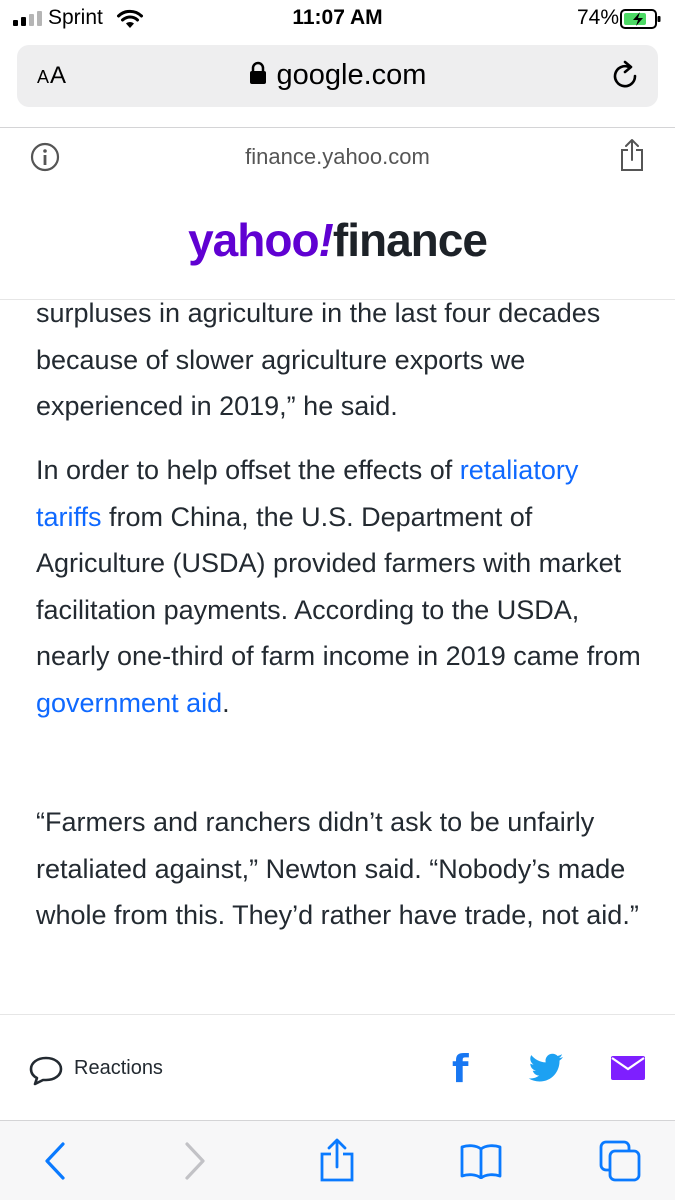  What do you see at coordinates (628, 1068) in the screenshot?
I see `mail-icon` at bounding box center [628, 1068].